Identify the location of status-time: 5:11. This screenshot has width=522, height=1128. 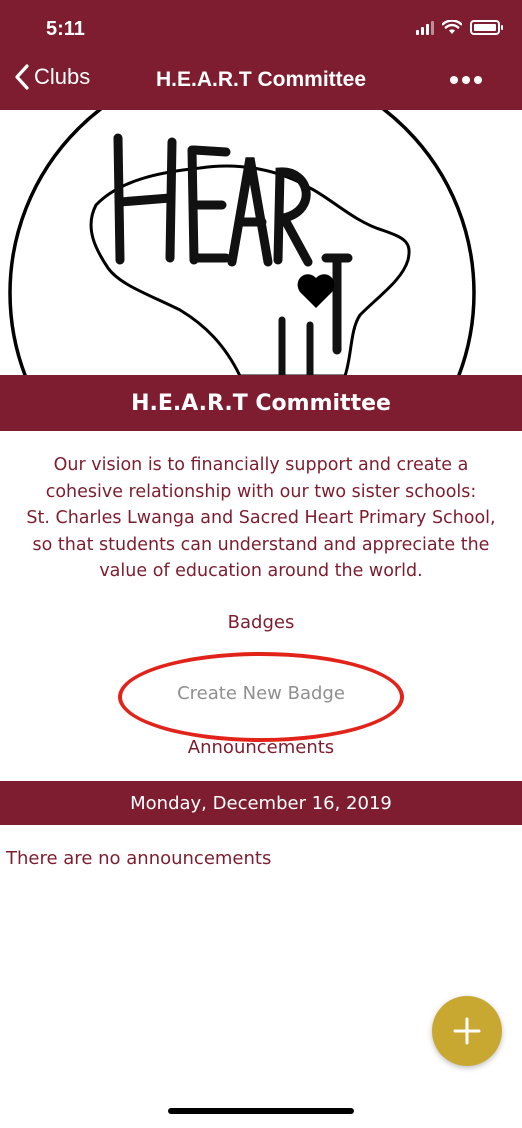
(65, 29).